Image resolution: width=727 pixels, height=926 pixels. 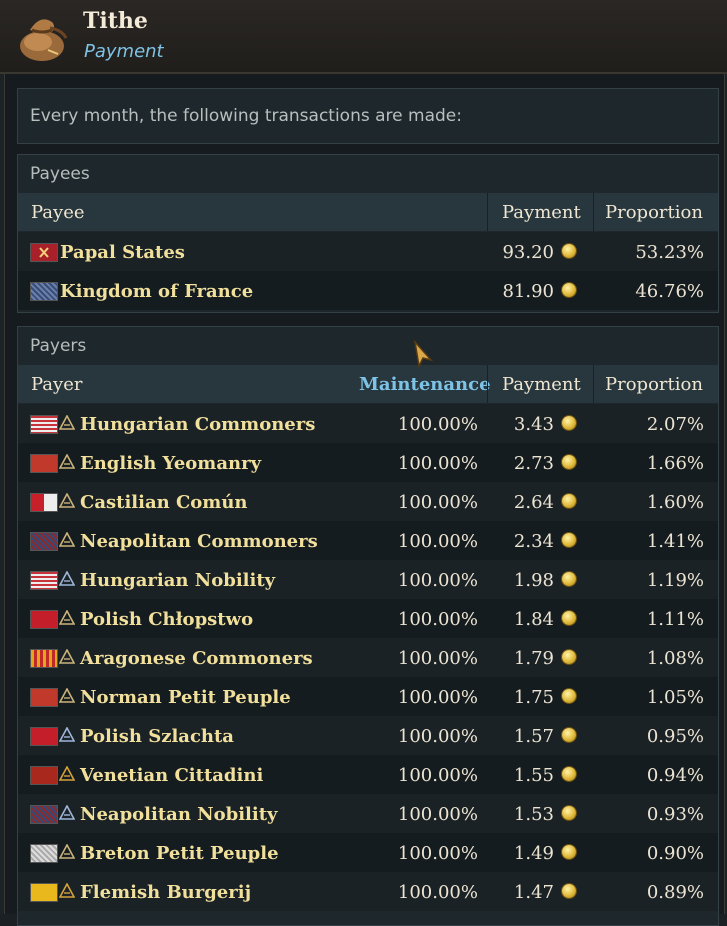 I want to click on payer-name: Hungarian Commoners, so click(x=198, y=424).